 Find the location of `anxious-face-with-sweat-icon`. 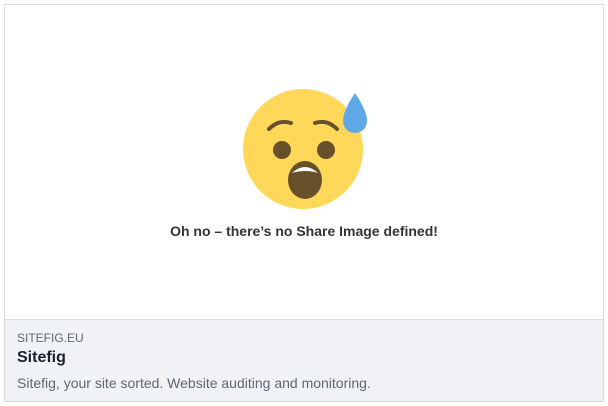

anxious-face-with-sweat-icon is located at coordinates (305, 149).